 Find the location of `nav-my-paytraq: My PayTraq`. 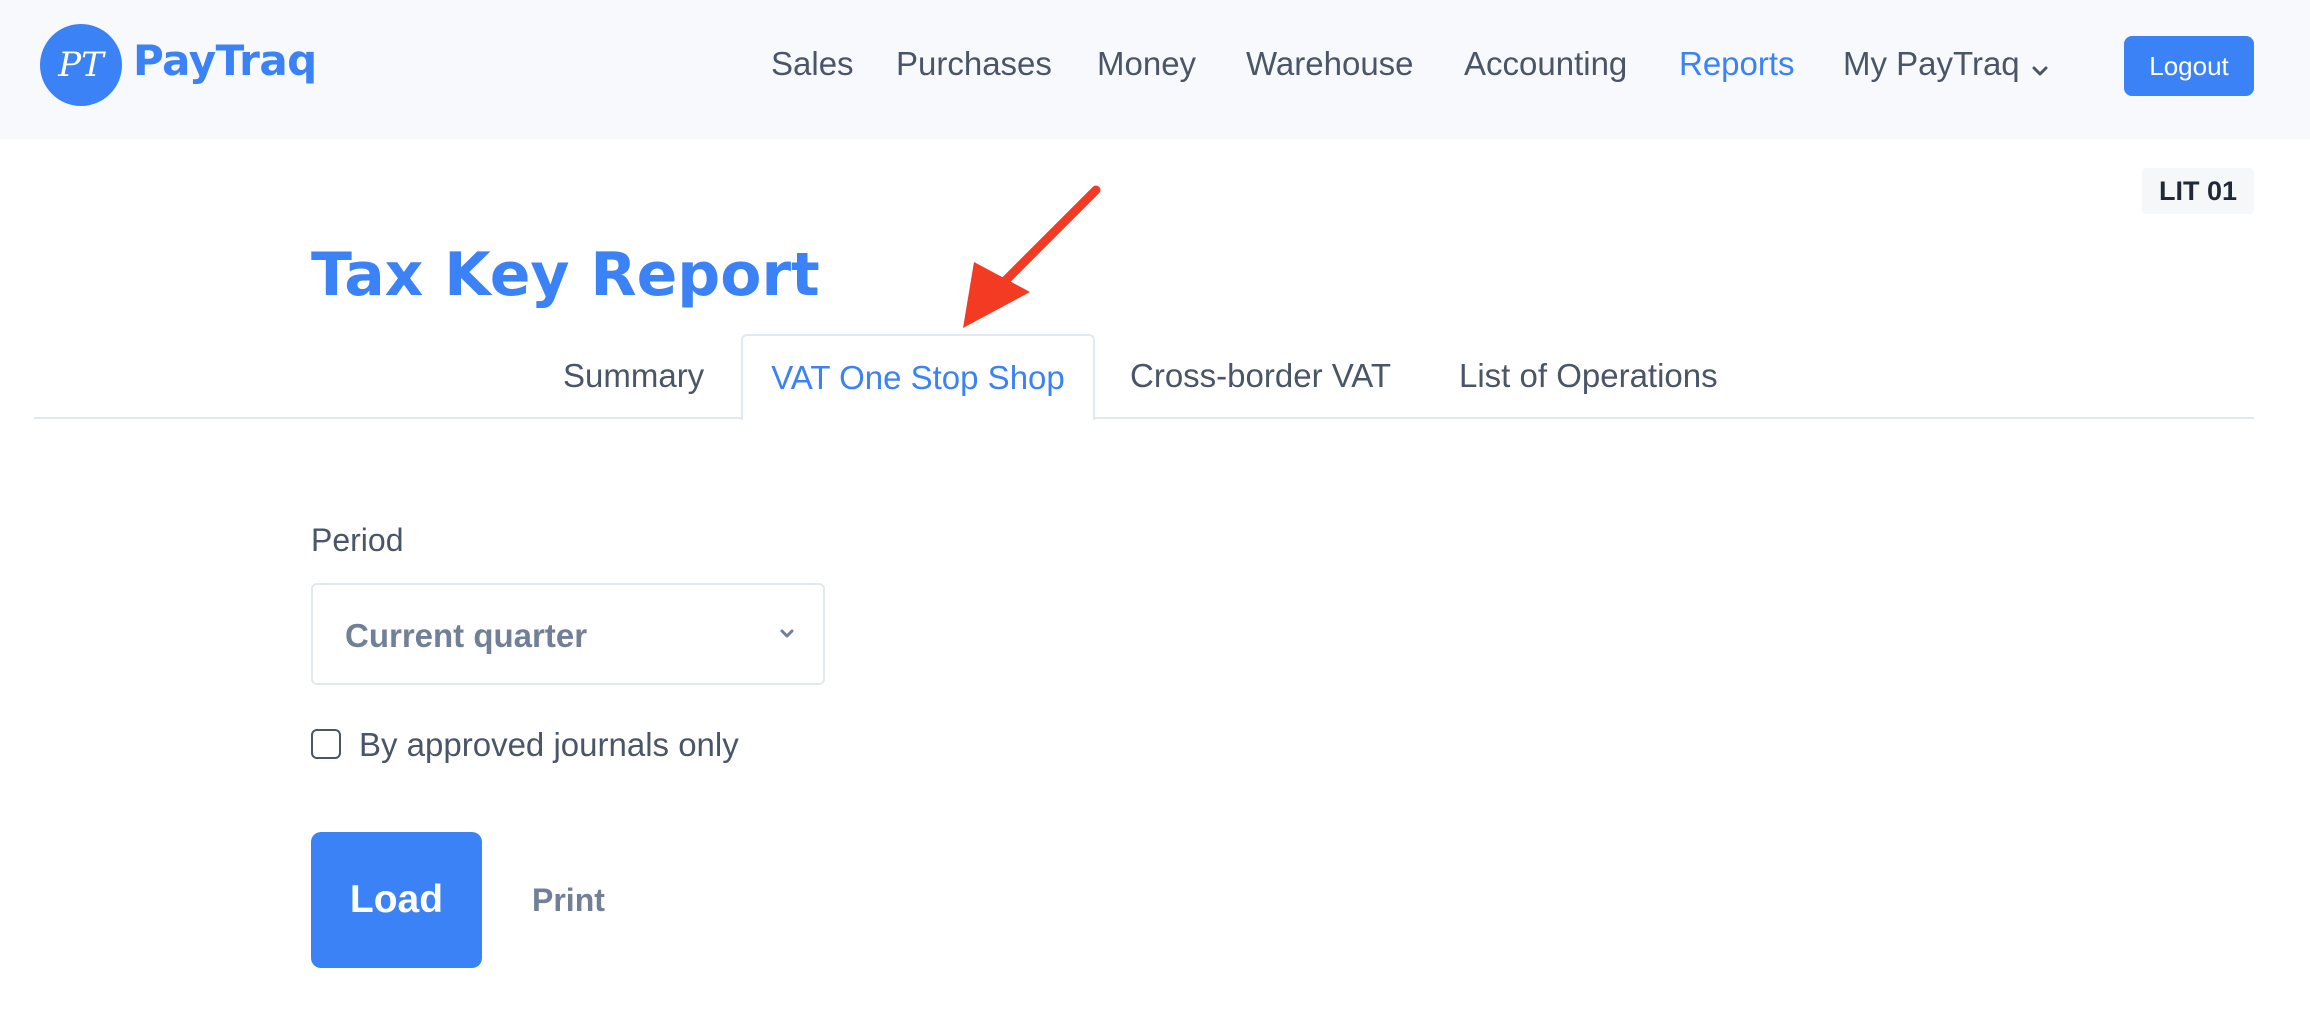

nav-my-paytraq: My PayTraq is located at coordinates (1945, 65).